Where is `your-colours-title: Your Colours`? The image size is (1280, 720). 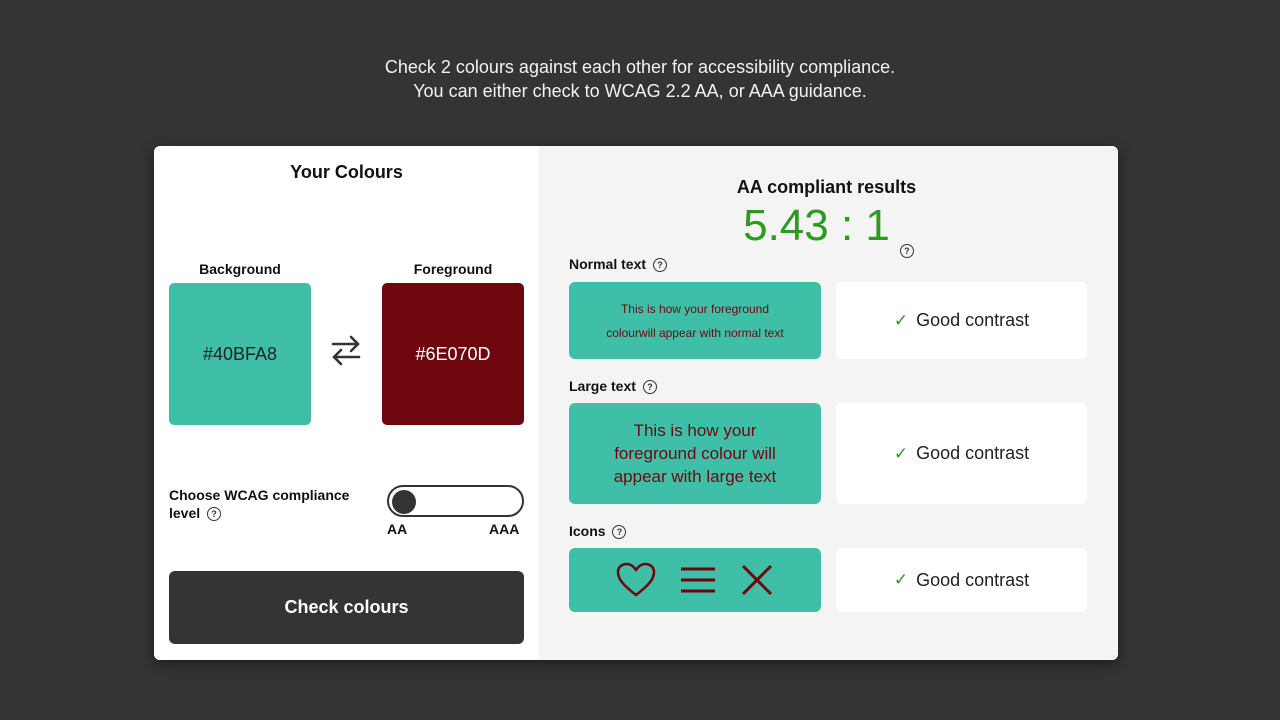 your-colours-title: Your Colours is located at coordinates (346, 172).